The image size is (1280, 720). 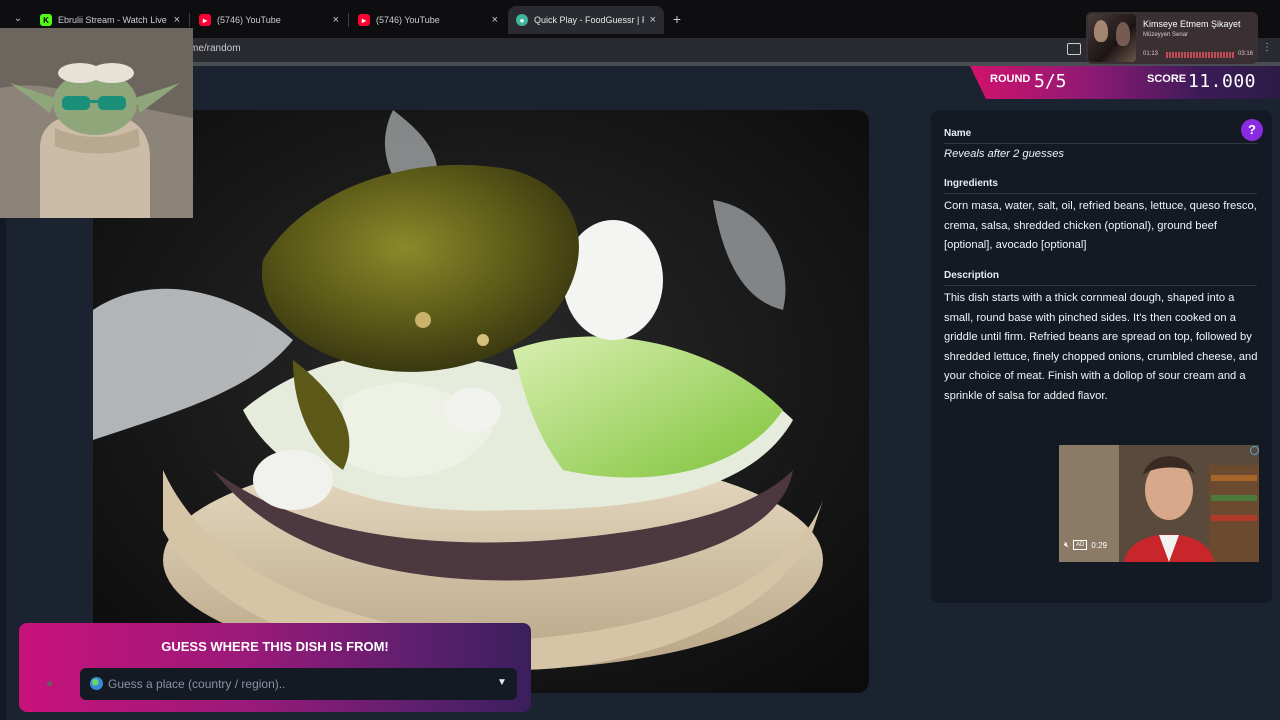 What do you see at coordinates (1192, 24) in the screenshot?
I see `media-title: Kimseye Etmem Şikayet` at bounding box center [1192, 24].